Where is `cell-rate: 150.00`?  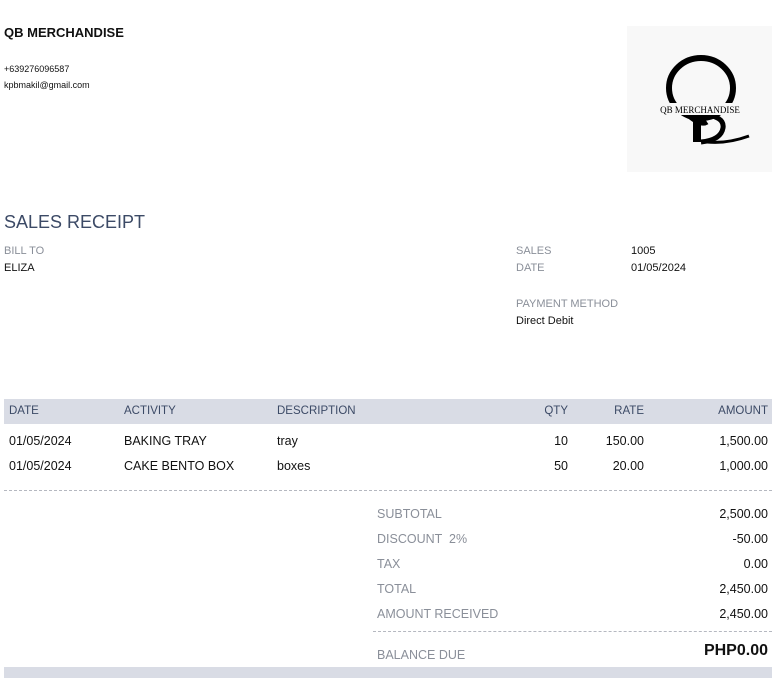
cell-rate: 150.00 is located at coordinates (624, 441).